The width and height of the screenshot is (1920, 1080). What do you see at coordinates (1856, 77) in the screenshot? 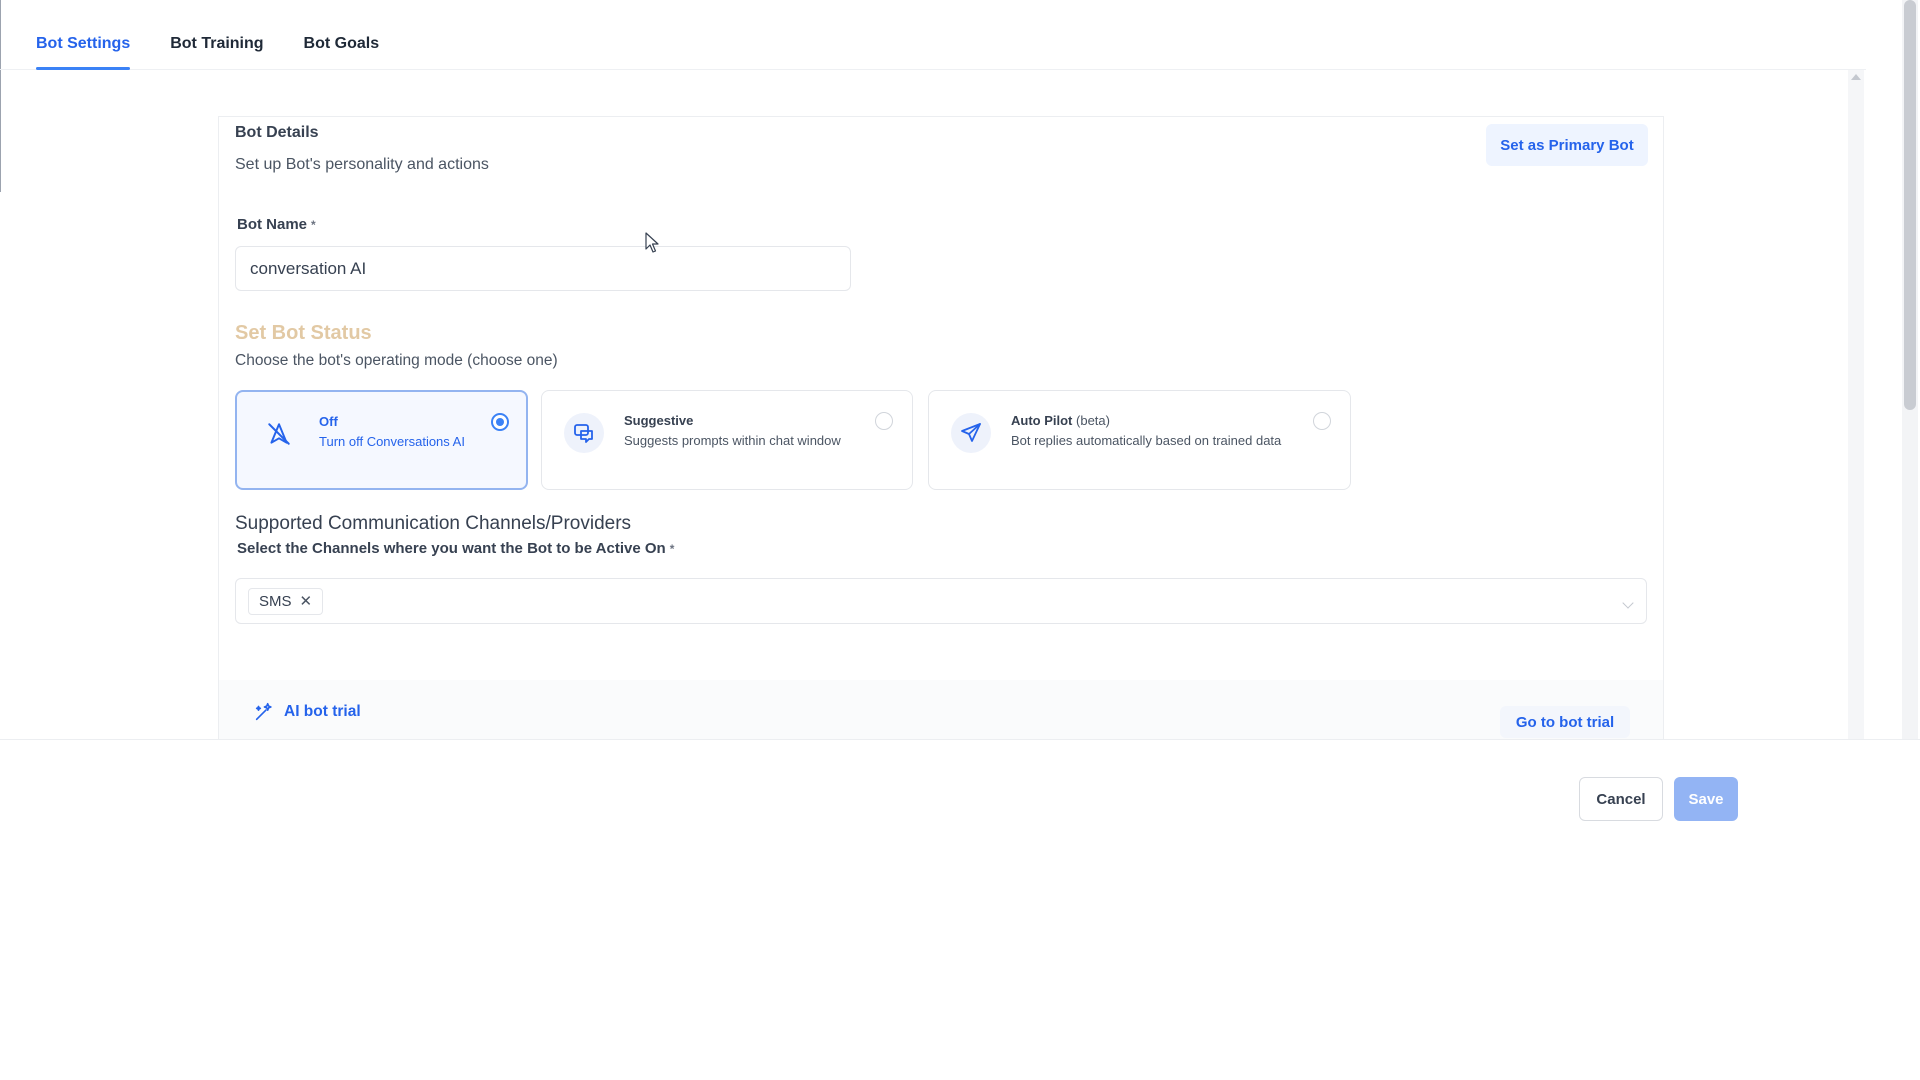
I see `scroll-up-arrow-icon` at bounding box center [1856, 77].